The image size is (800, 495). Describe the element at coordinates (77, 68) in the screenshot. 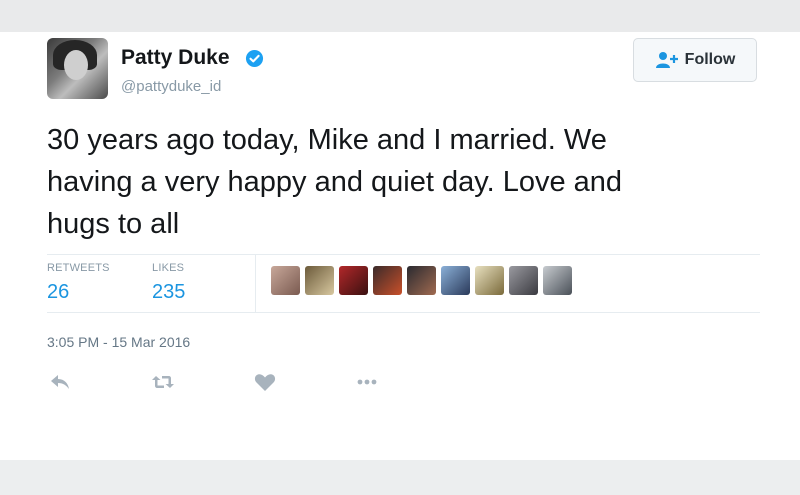

I see `author-avatar` at that location.